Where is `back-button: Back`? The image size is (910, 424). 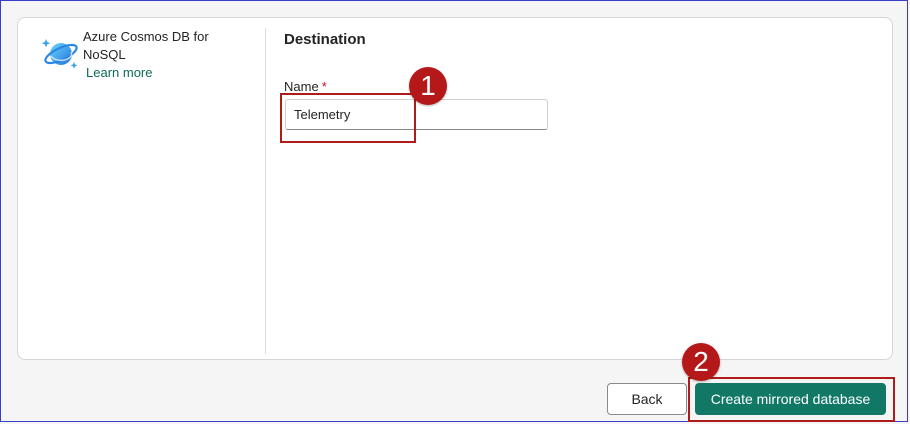 back-button: Back is located at coordinates (647, 399).